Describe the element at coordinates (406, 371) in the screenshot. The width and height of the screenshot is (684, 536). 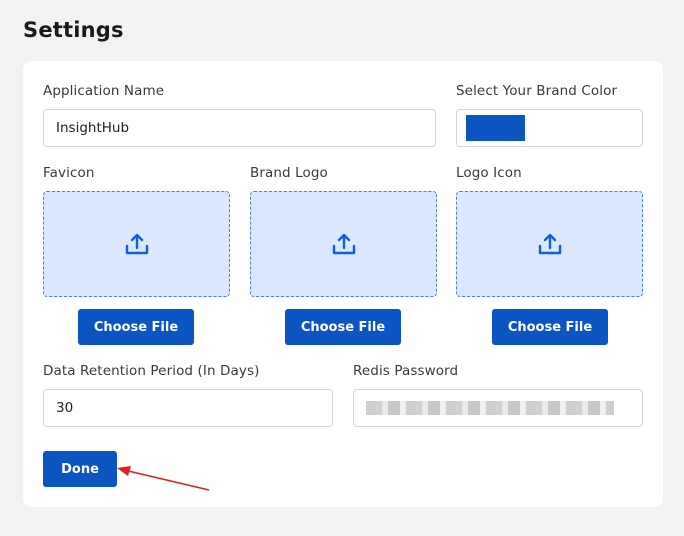
I see `redis-password-label: Redis Password` at that location.